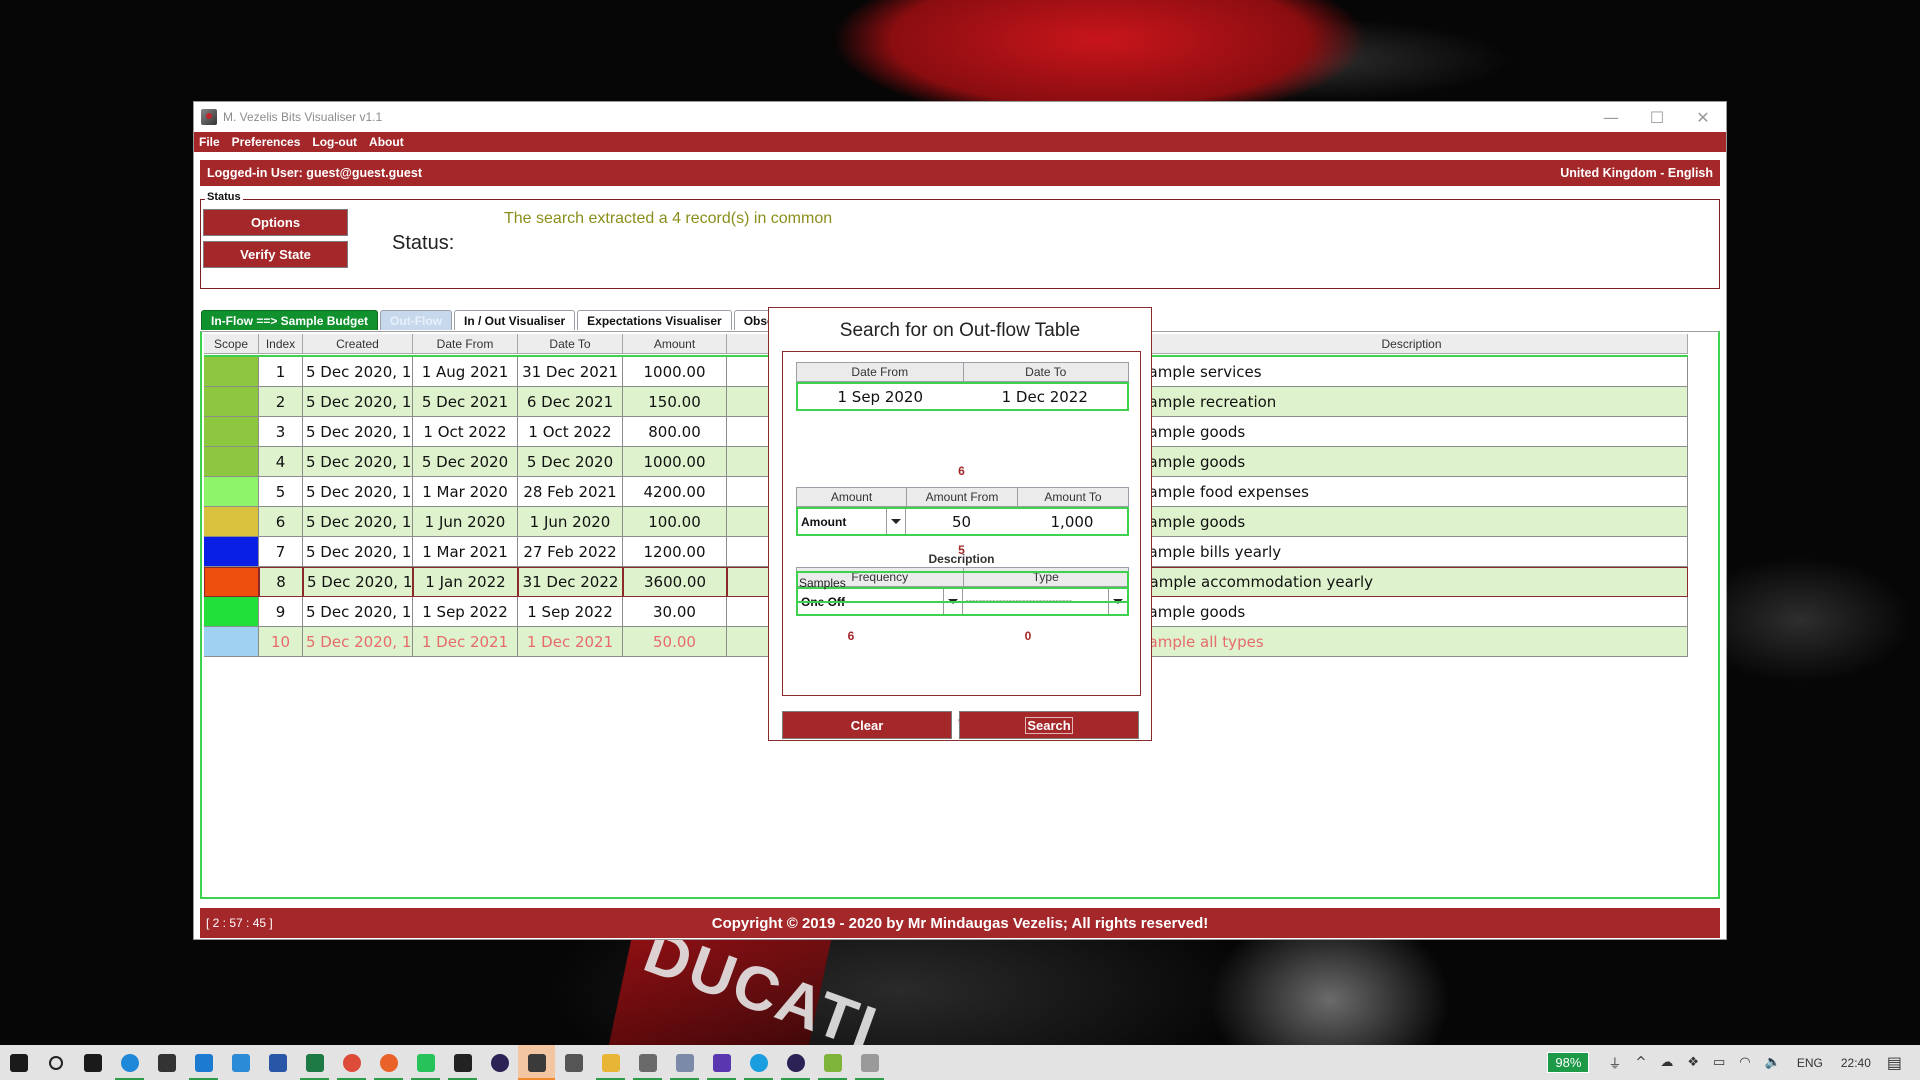 This screenshot has height=1080, width=1920. Describe the element at coordinates (314, 1062) in the screenshot. I see `taskbar-excel-button` at that location.